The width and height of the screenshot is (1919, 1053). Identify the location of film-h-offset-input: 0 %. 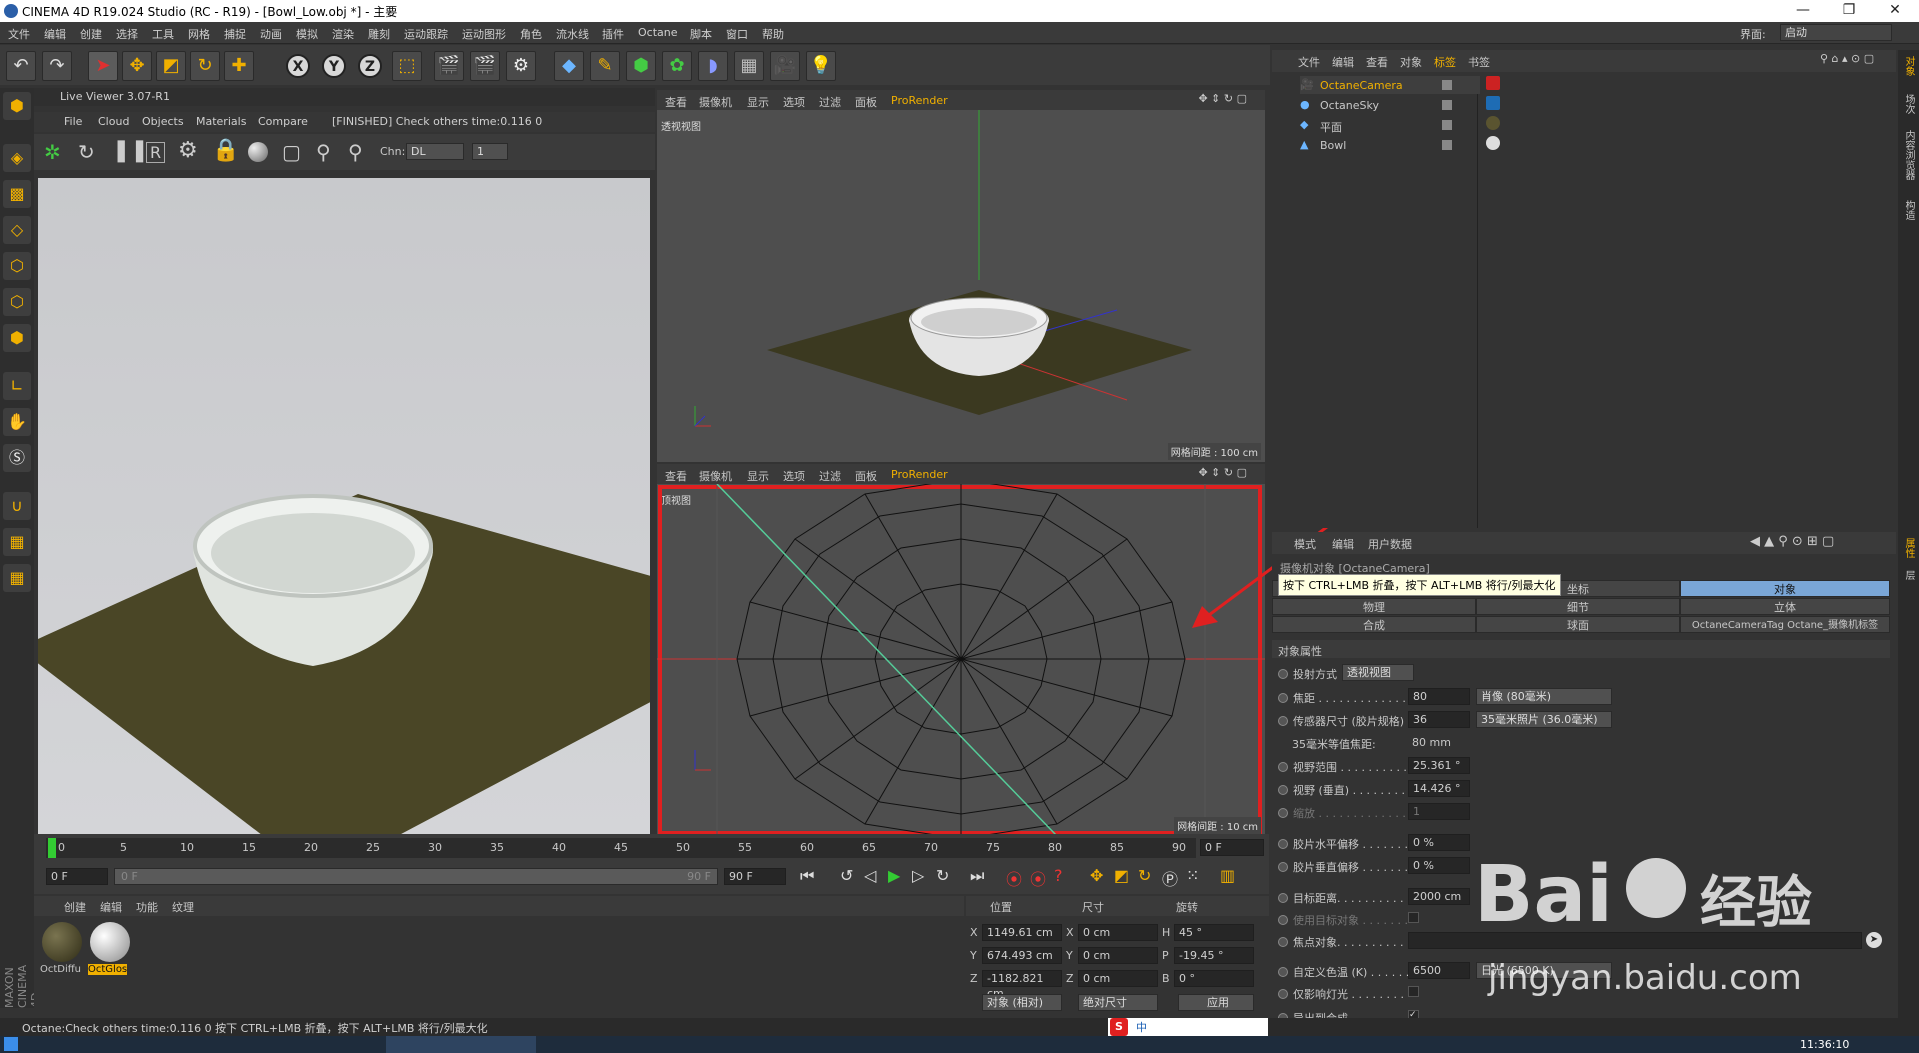
(1439, 842).